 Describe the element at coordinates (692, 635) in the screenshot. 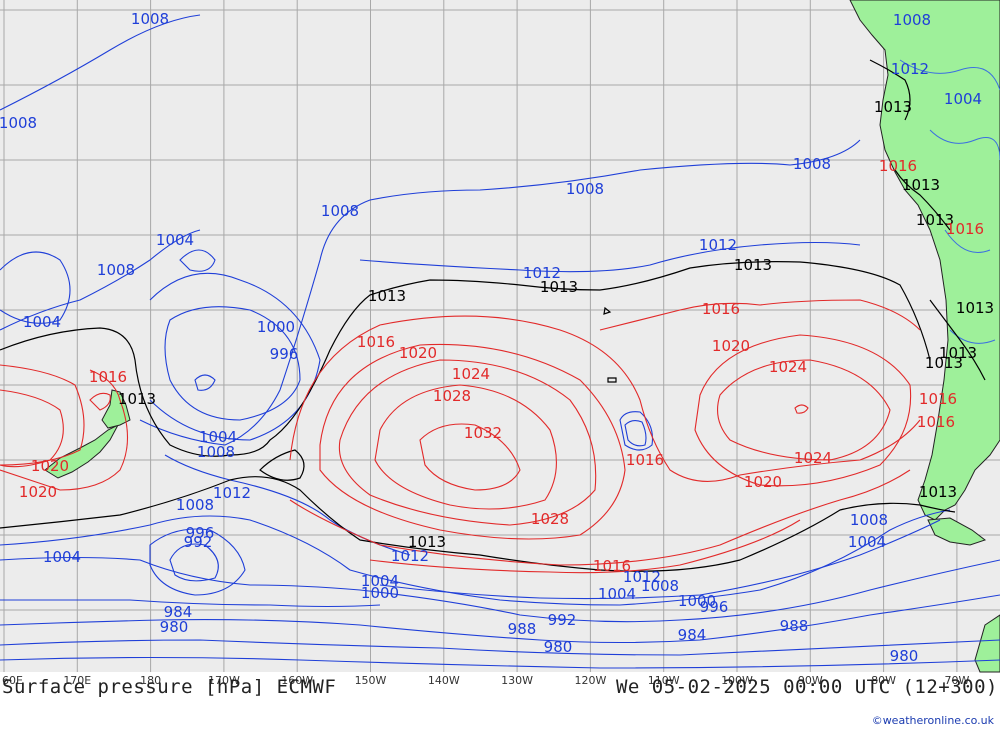

I see `isobar-label-low: 984` at that location.